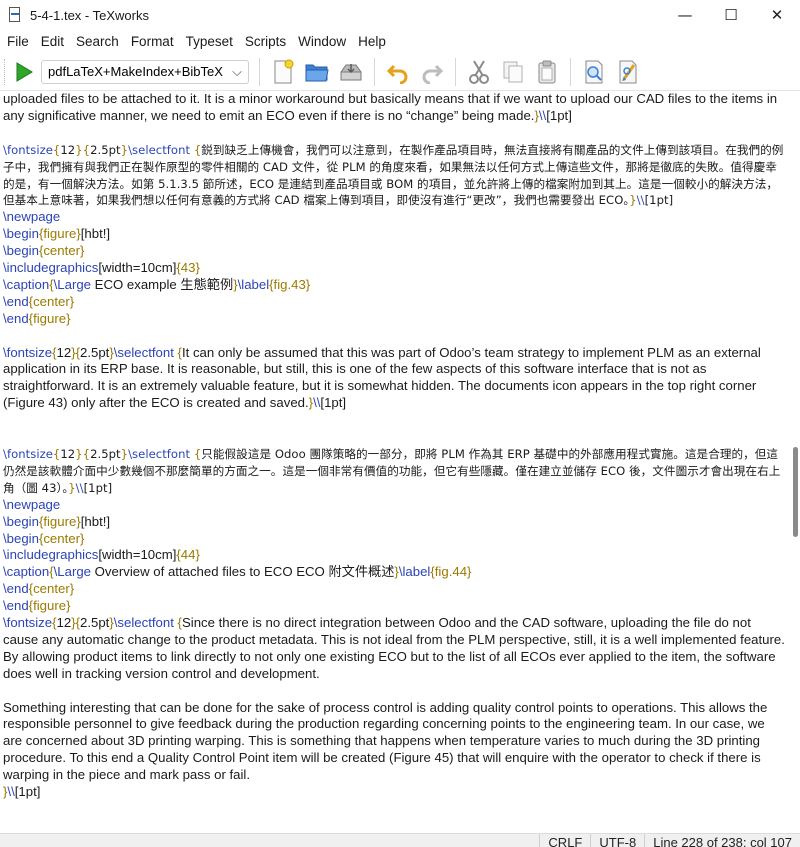  What do you see at coordinates (372, 41) in the screenshot?
I see `menu-help: Help` at bounding box center [372, 41].